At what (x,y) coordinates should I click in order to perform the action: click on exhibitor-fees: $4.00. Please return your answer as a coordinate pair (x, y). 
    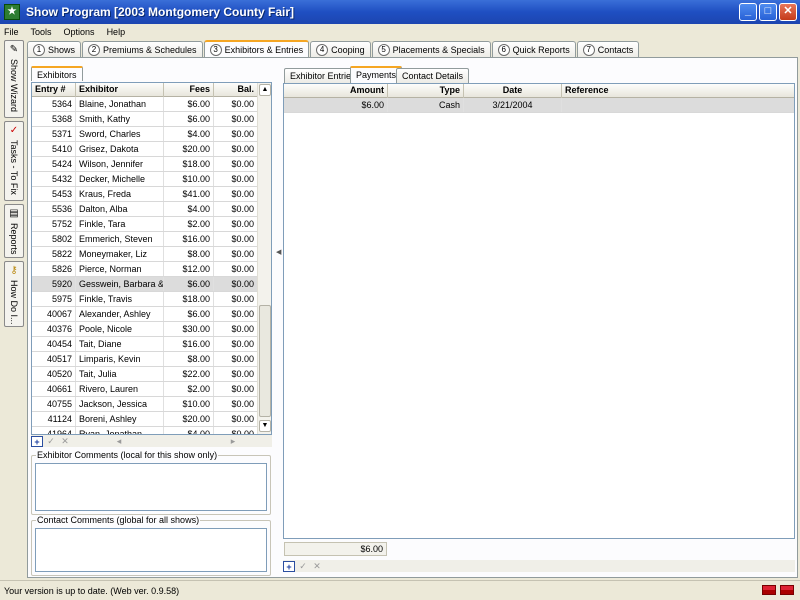
    Looking at the image, I should click on (189, 430).